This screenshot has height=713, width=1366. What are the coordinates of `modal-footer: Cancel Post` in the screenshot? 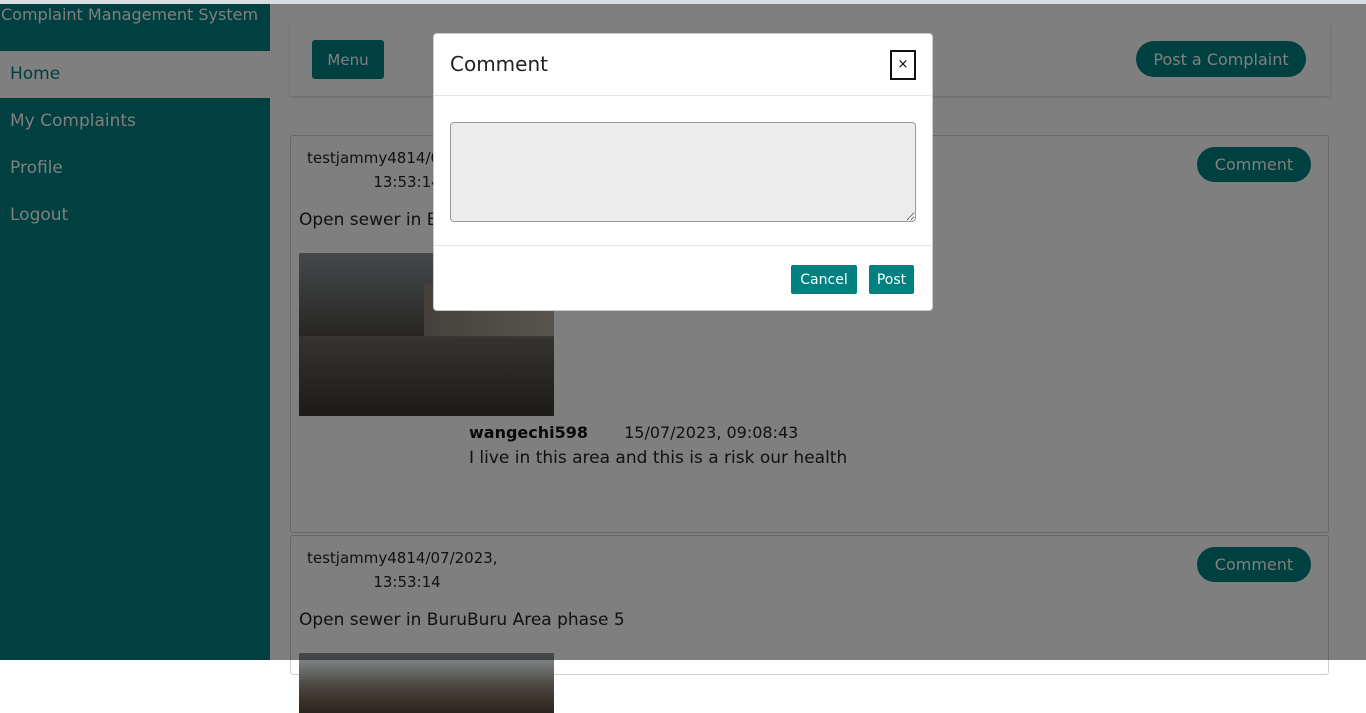 It's located at (683, 278).